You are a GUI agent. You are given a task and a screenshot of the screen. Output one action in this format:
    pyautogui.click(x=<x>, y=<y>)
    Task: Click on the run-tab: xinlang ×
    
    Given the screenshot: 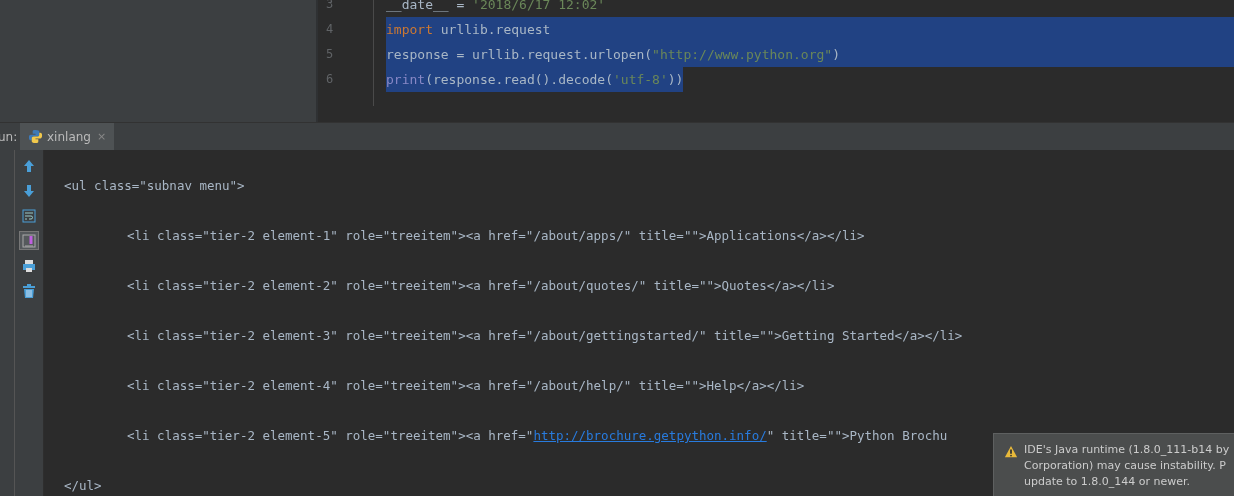 What is the action you would take?
    pyautogui.click(x=67, y=136)
    